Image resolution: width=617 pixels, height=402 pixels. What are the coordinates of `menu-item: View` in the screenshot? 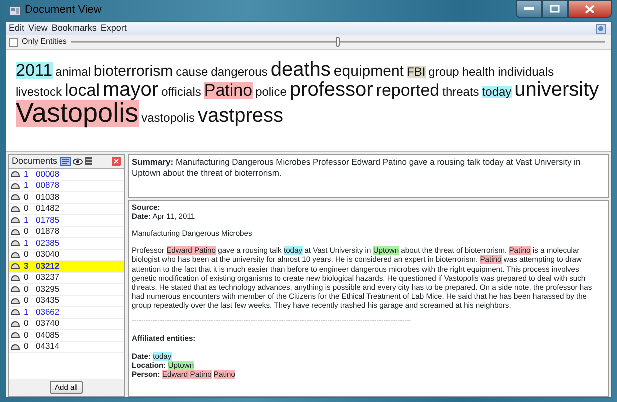 It's located at (39, 29).